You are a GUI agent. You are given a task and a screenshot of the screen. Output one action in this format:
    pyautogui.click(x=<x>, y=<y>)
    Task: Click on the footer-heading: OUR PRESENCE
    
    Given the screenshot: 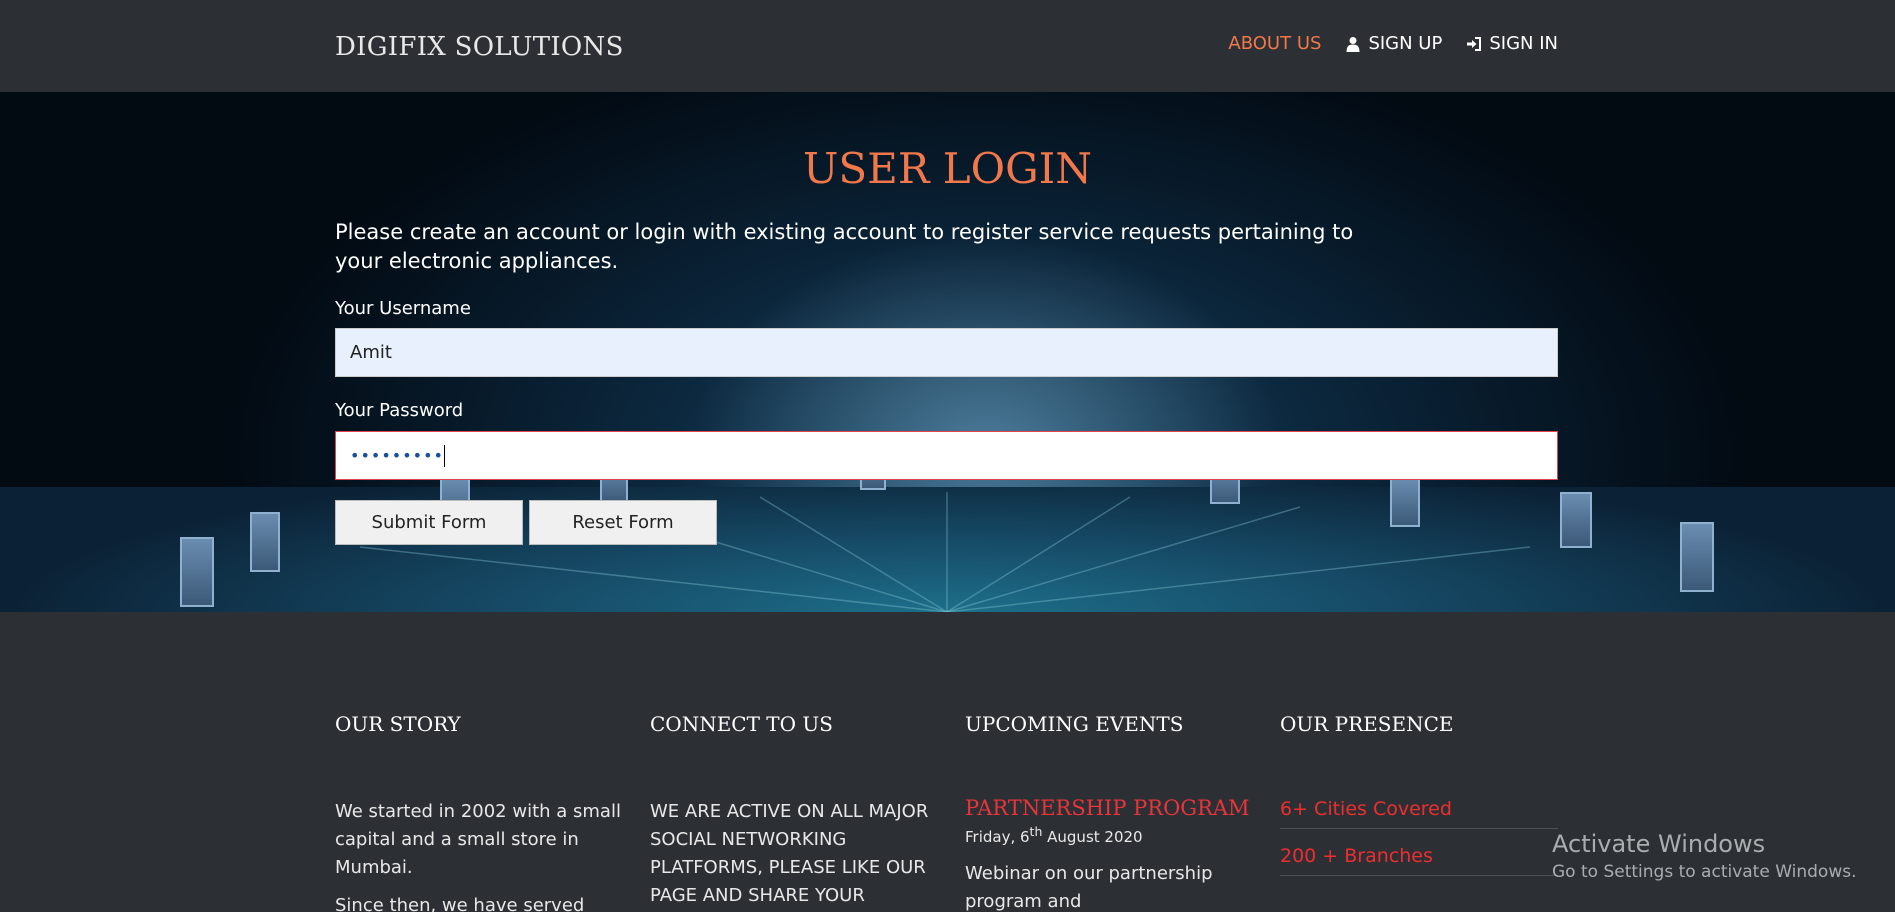 What is the action you would take?
    pyautogui.click(x=1367, y=724)
    